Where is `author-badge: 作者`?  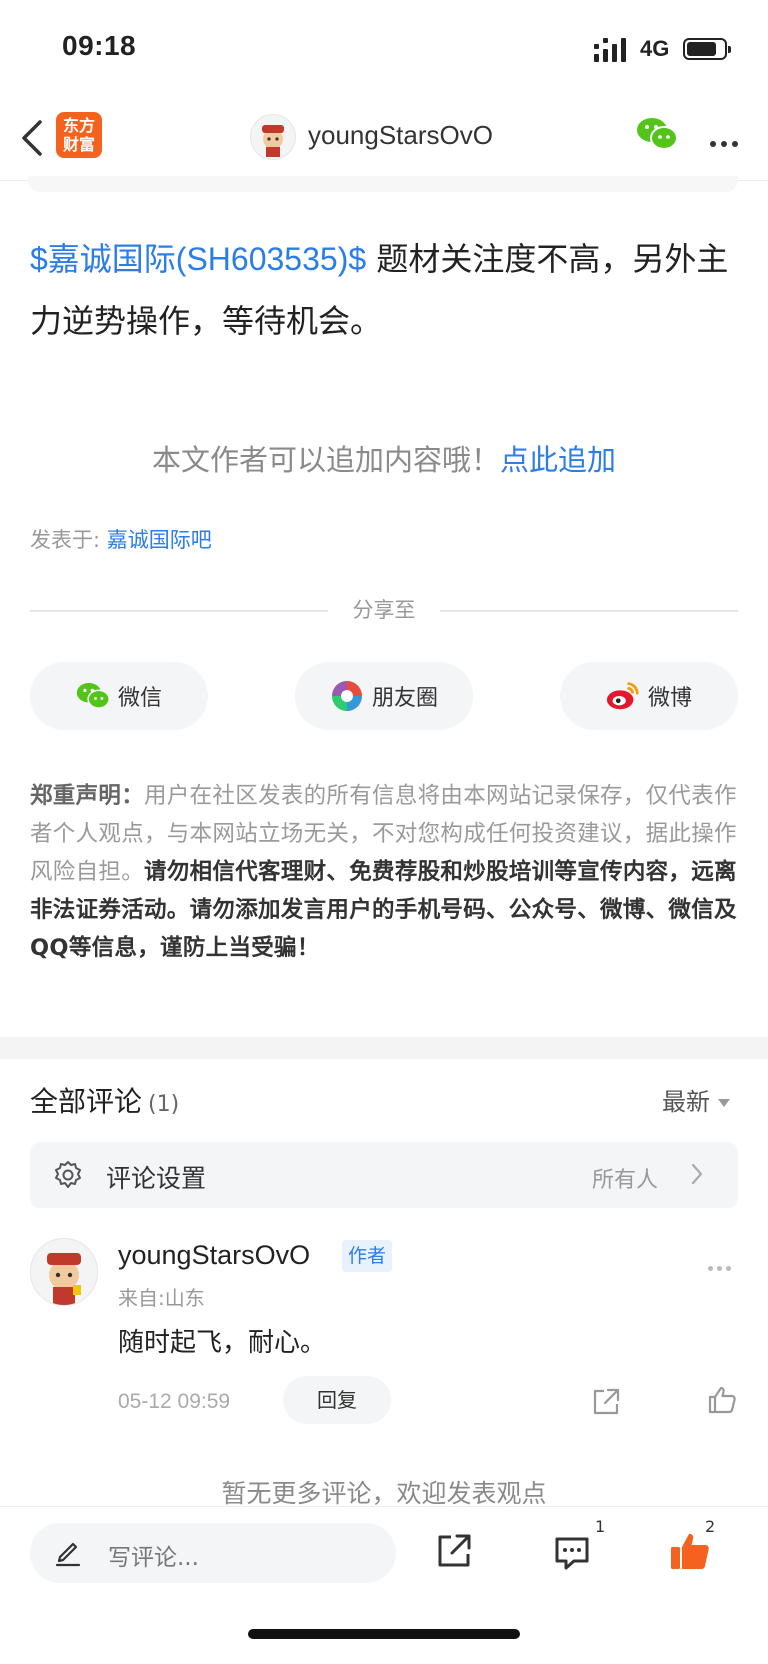 author-badge: 作者 is located at coordinates (367, 1256).